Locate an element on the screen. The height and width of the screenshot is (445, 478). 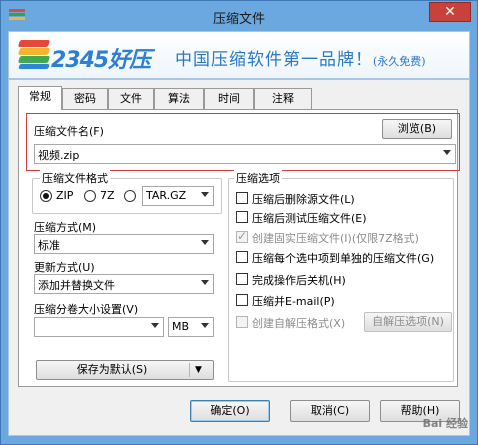
cancel-button: 取消(C) is located at coordinates (330, 411).